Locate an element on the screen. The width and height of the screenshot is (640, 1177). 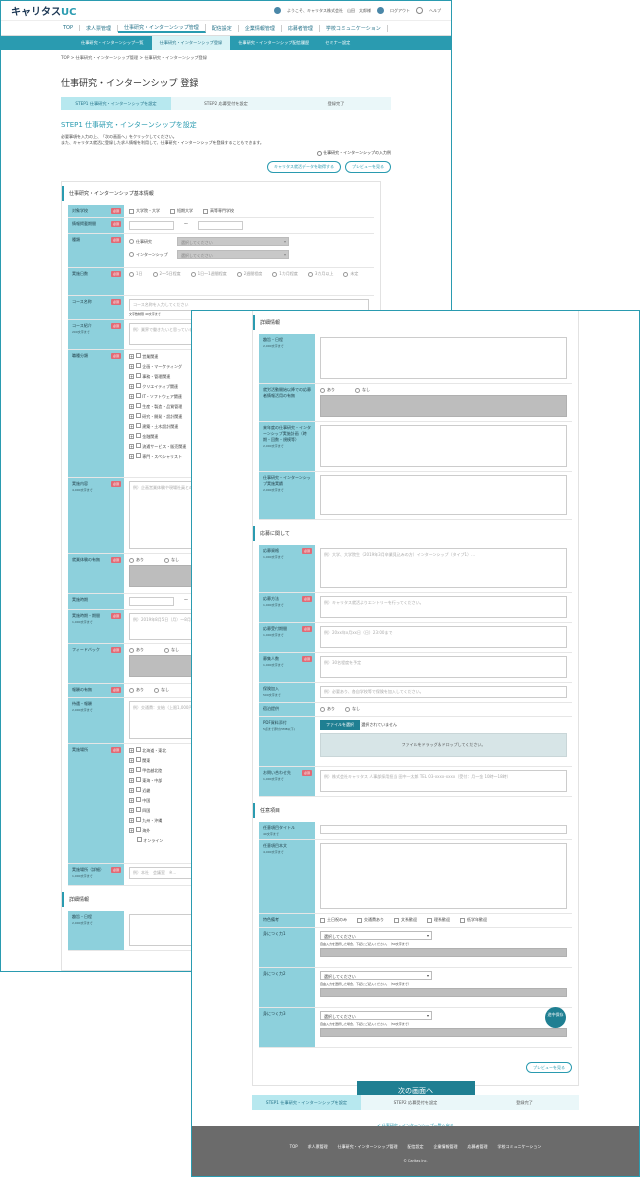
subnav-list: 仕事研究・インターンシップ一覧 is located at coordinates (112, 43).